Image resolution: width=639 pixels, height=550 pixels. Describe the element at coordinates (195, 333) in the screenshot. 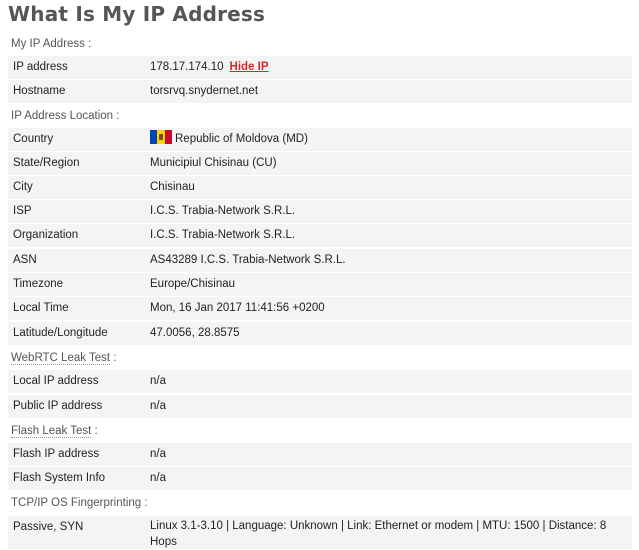

I see `row-value: 47.0056, 28.8575` at that location.